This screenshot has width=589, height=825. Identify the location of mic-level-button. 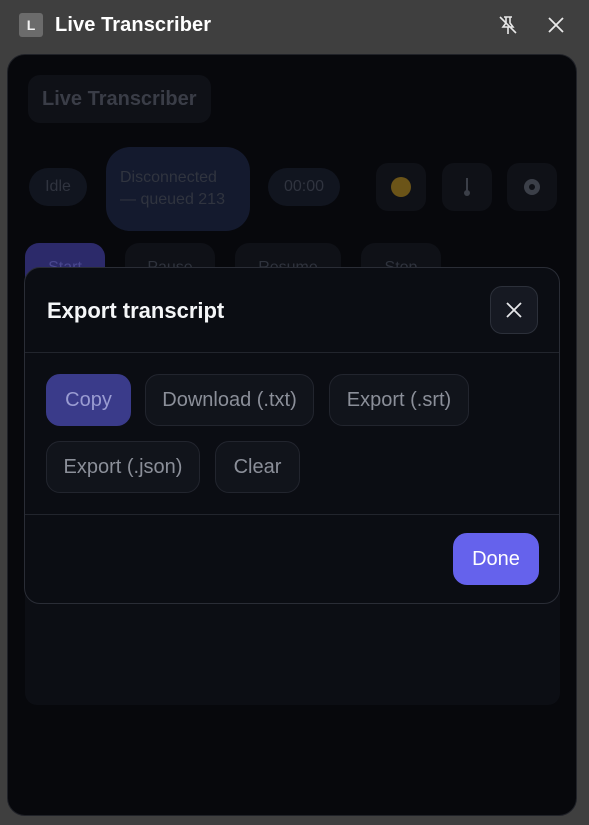
(467, 187).